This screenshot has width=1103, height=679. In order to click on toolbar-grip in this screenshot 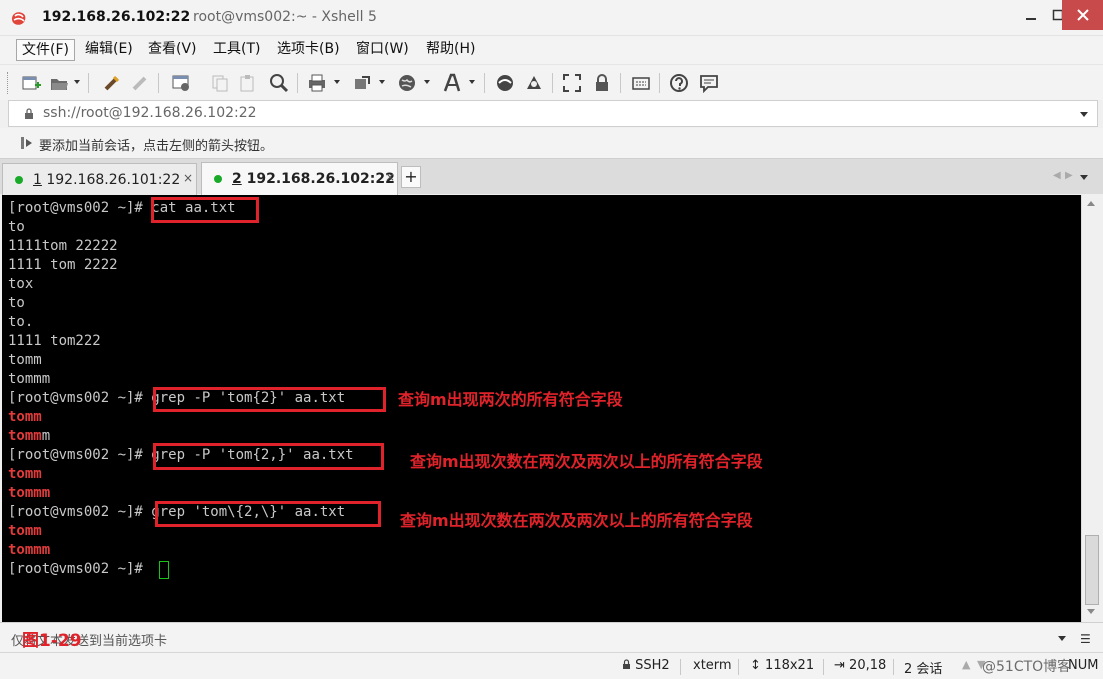, I will do `click(8, 83)`.